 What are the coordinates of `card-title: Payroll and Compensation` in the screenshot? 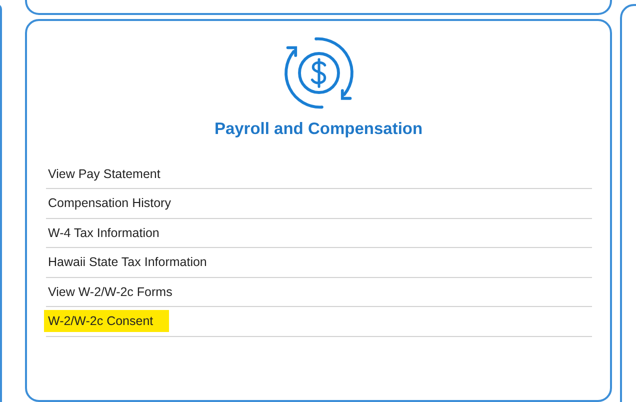 It's located at (318, 129).